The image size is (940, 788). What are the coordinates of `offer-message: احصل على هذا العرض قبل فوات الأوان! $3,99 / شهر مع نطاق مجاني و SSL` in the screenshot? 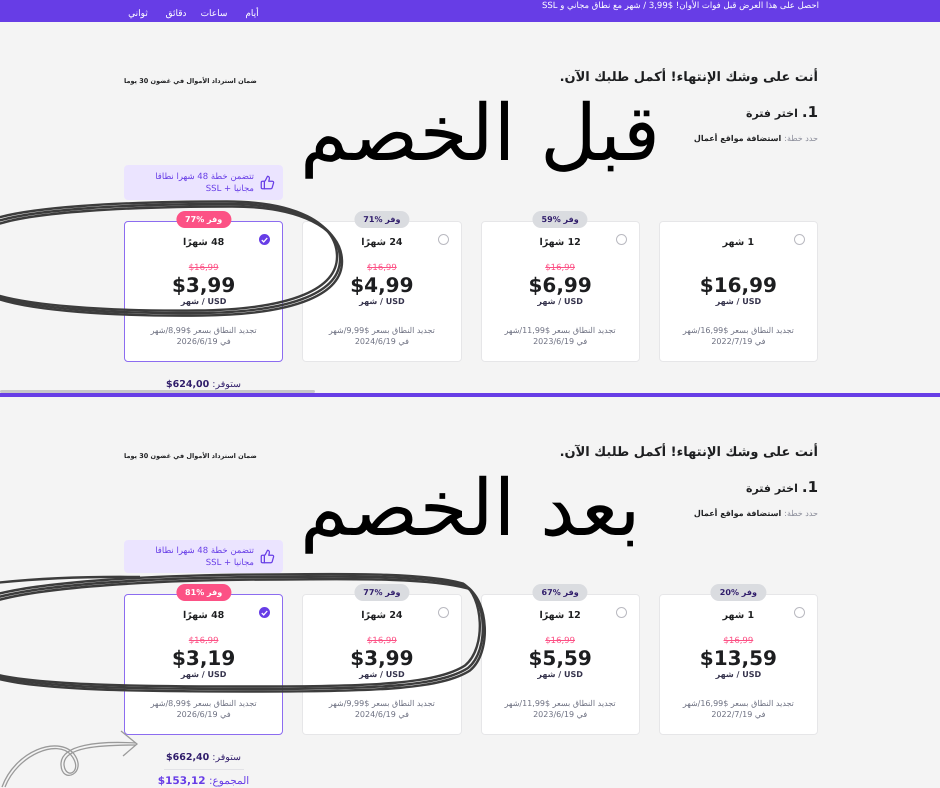 It's located at (680, 6).